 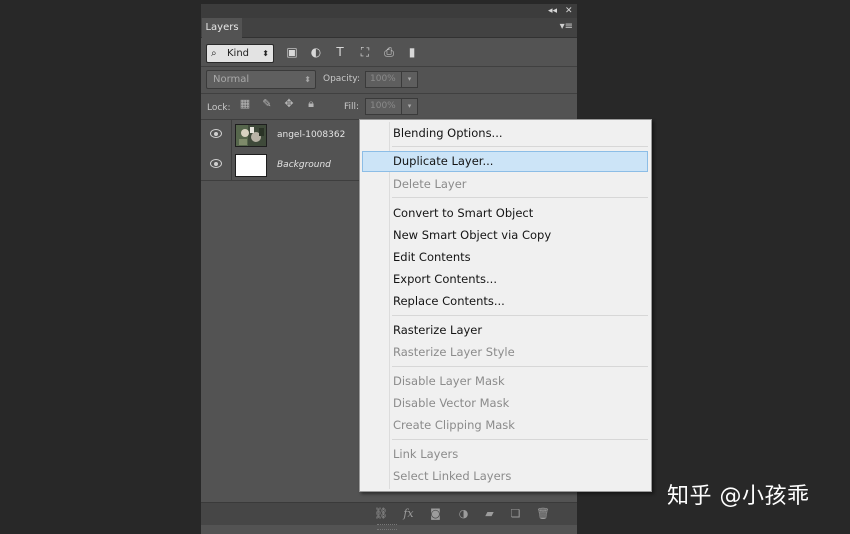 What do you see at coordinates (267, 104) in the screenshot?
I see `lock-image-pixels-icon: ✎` at bounding box center [267, 104].